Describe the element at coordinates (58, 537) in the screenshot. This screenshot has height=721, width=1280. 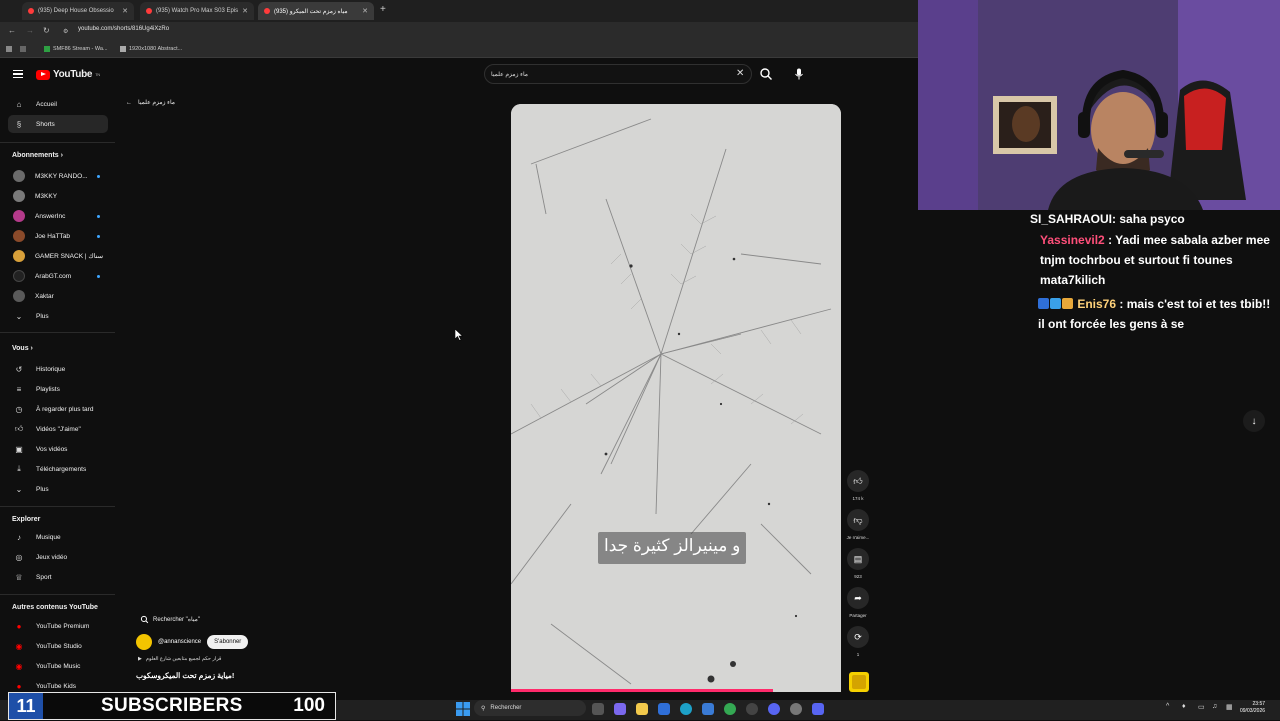
I see `sidebar-item-music: ♪ Musique` at that location.